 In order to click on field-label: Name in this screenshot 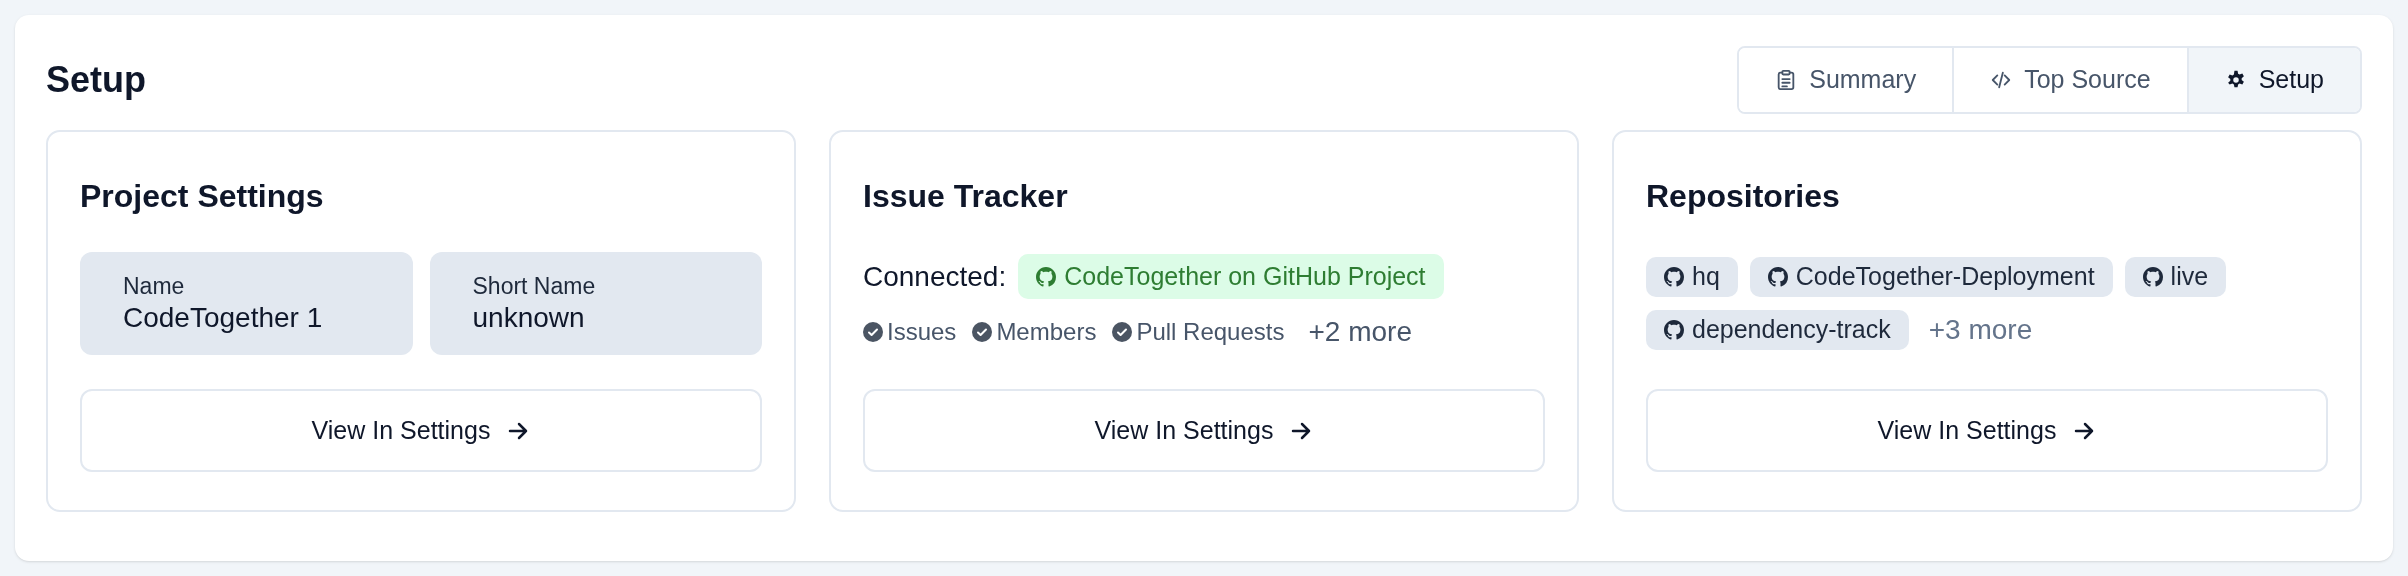, I will do `click(154, 286)`.